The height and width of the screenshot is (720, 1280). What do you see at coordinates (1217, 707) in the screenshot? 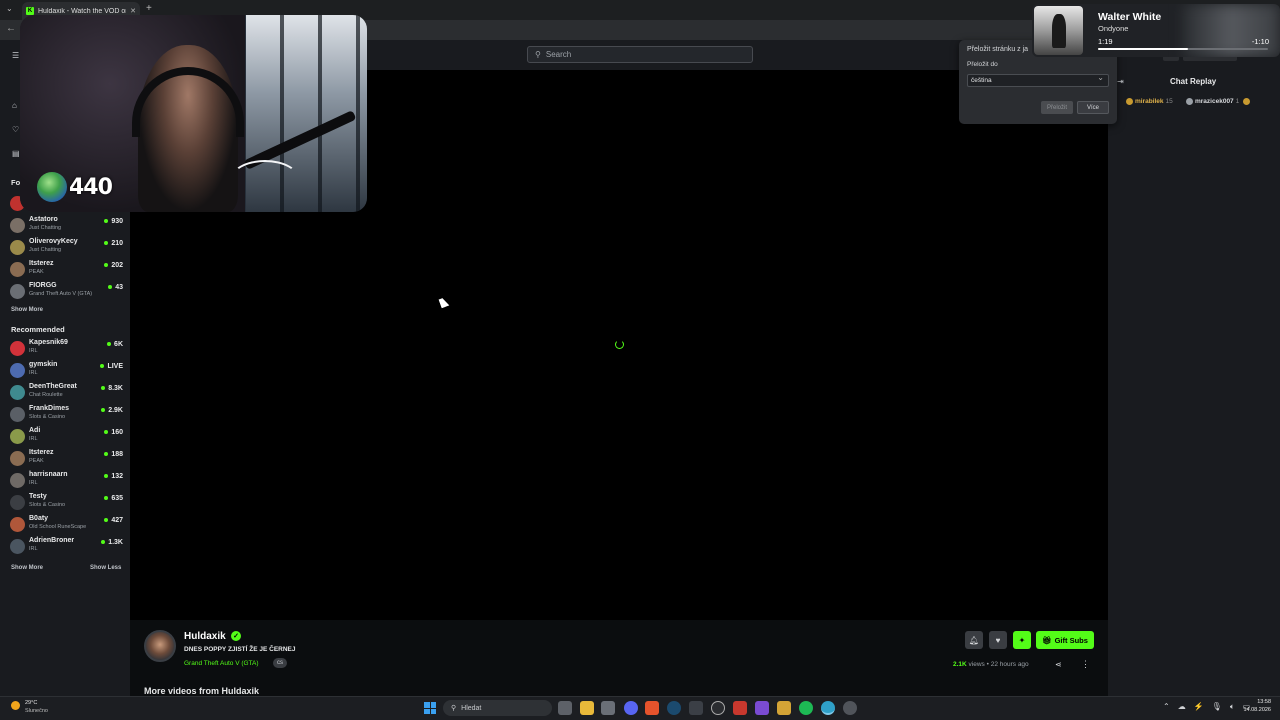
I see `microphone-icon: 🎙︎` at bounding box center [1217, 707].